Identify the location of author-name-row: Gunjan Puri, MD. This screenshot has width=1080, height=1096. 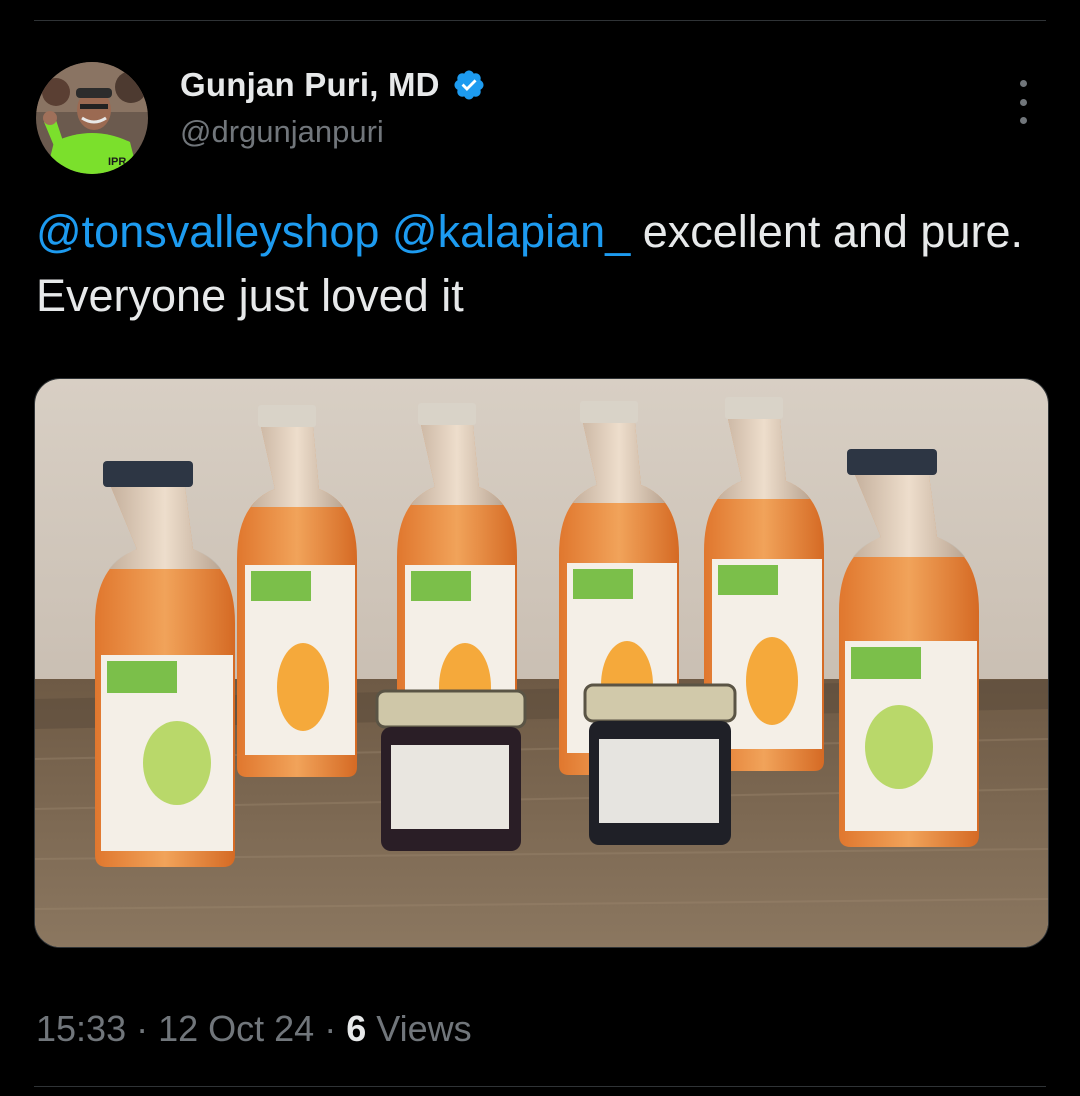
(333, 85).